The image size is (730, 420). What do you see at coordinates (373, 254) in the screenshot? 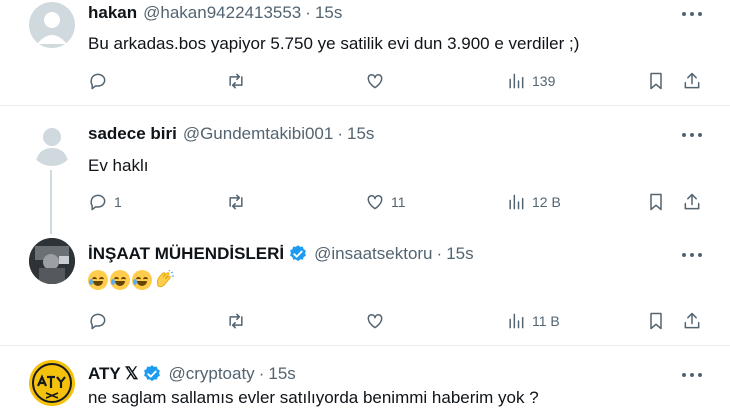
I see `author-handle: @insaatsektoru` at bounding box center [373, 254].